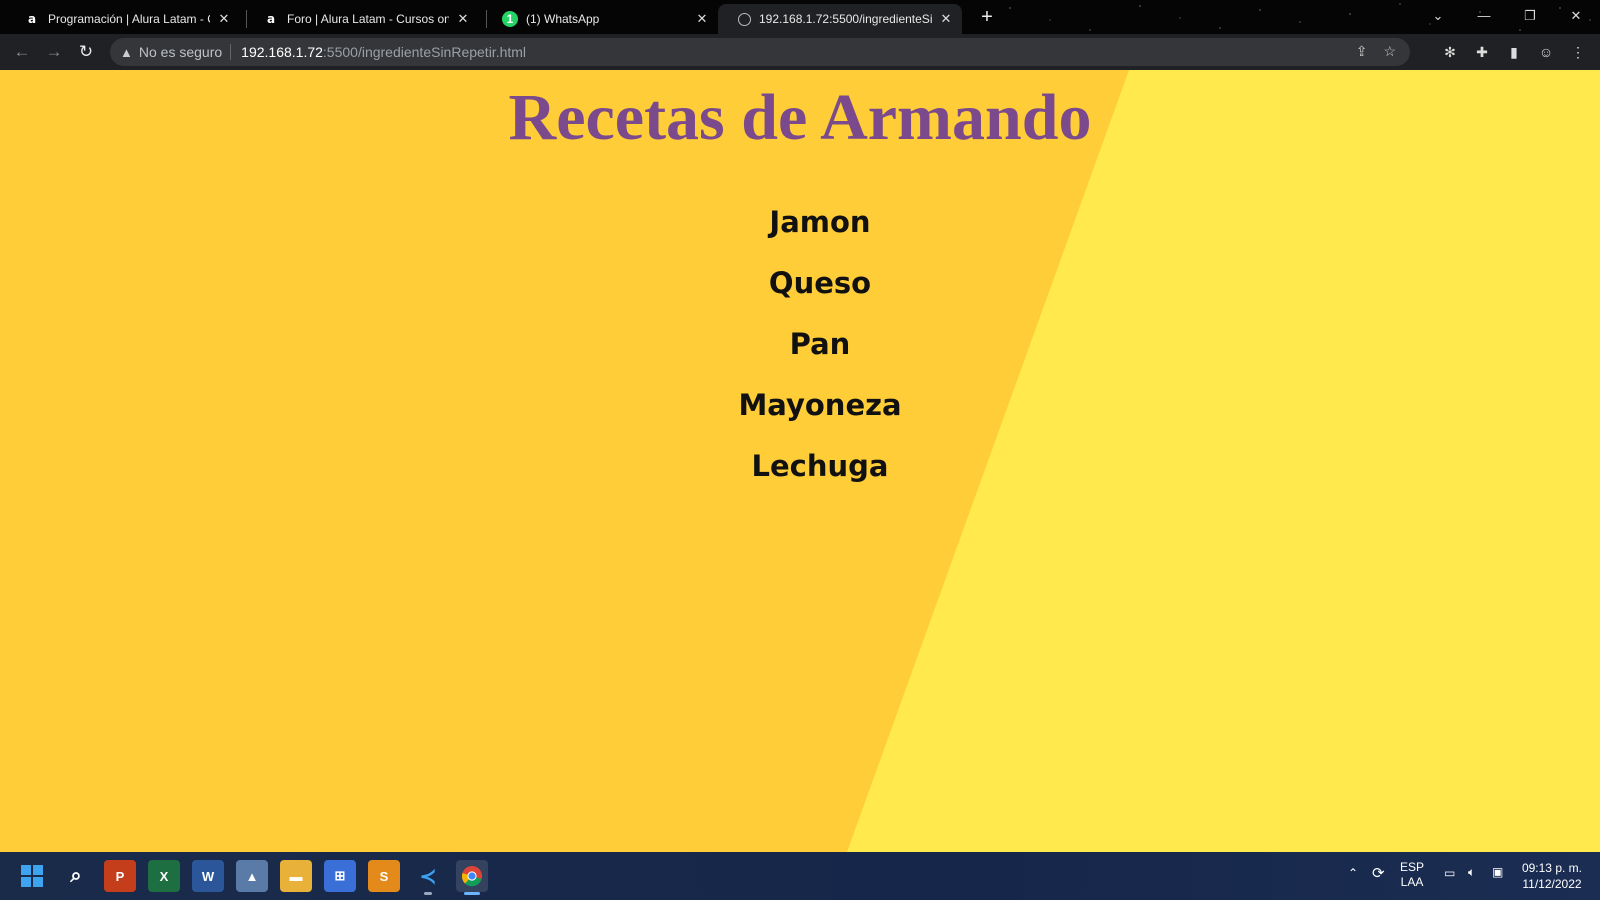 The height and width of the screenshot is (900, 1600). What do you see at coordinates (368, 19) in the screenshot?
I see `tab-title: Foro | Alura Latam - Cursos onlin` at bounding box center [368, 19].